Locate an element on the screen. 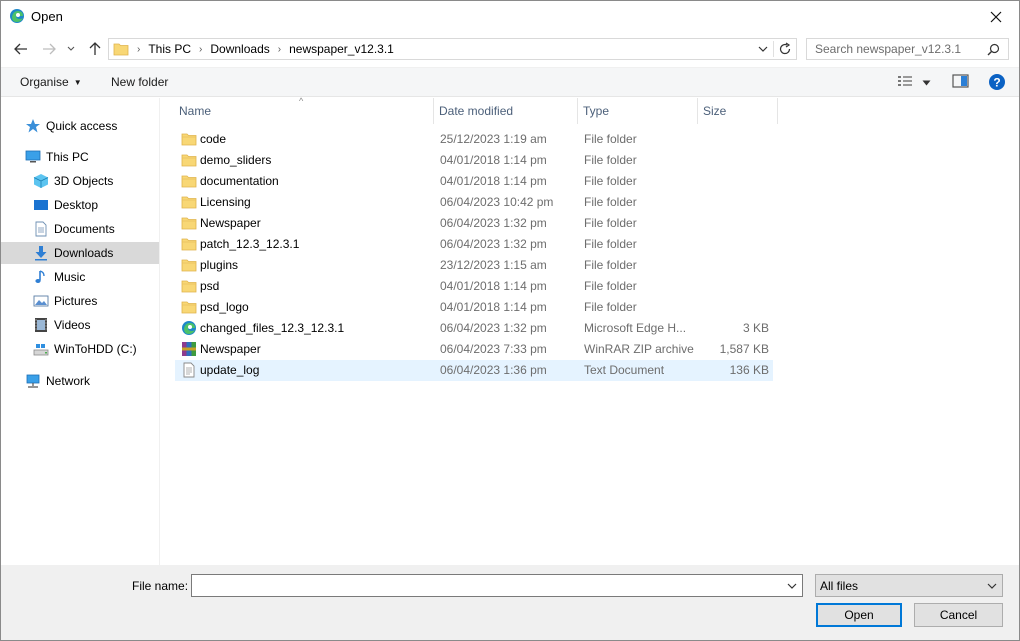 The height and width of the screenshot is (641, 1020). file-name: demo_sliders is located at coordinates (236, 160).